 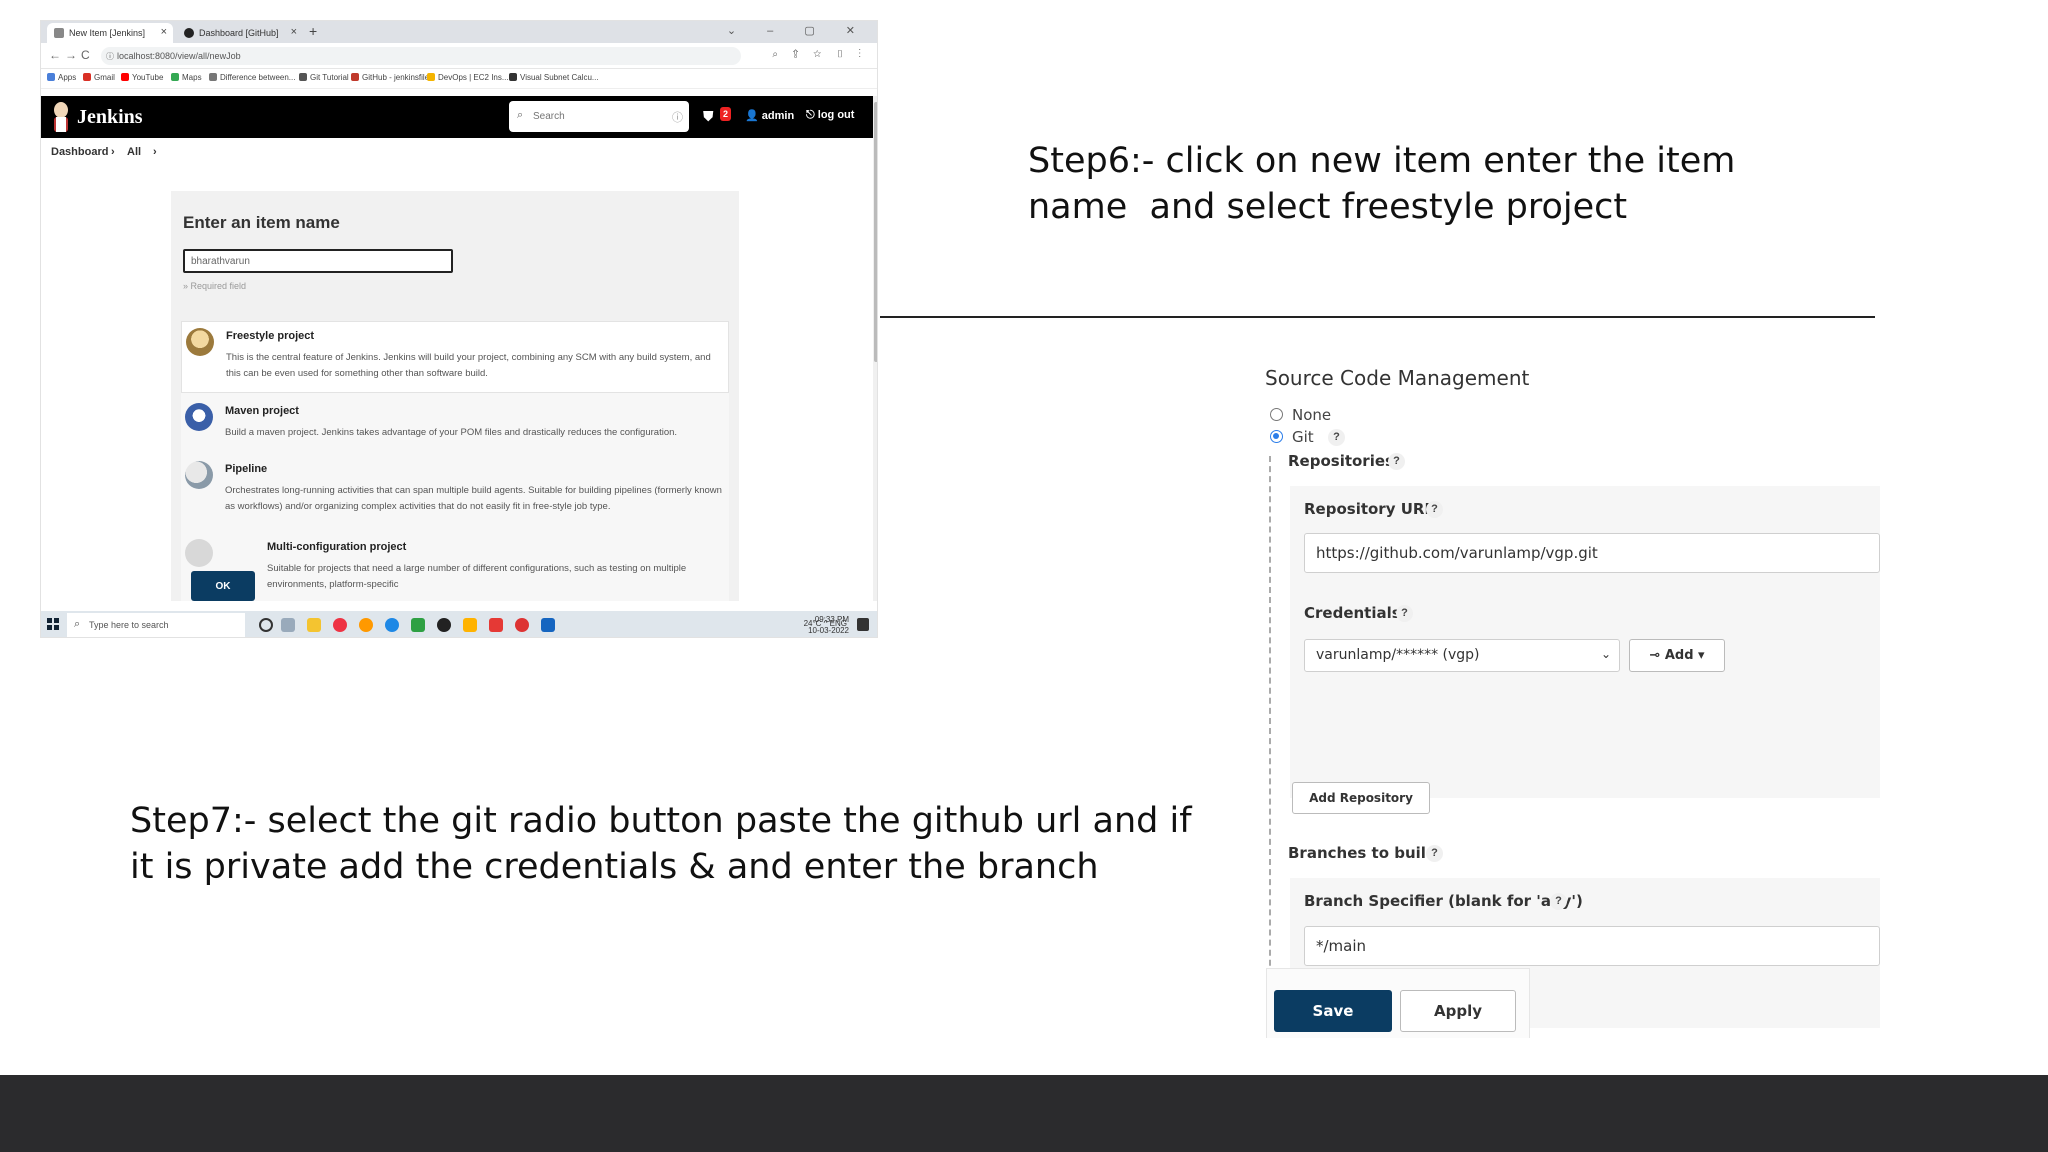 I want to click on url-field: ⓘ localhost:8080/view/all/newJob, so click(x=421, y=56).